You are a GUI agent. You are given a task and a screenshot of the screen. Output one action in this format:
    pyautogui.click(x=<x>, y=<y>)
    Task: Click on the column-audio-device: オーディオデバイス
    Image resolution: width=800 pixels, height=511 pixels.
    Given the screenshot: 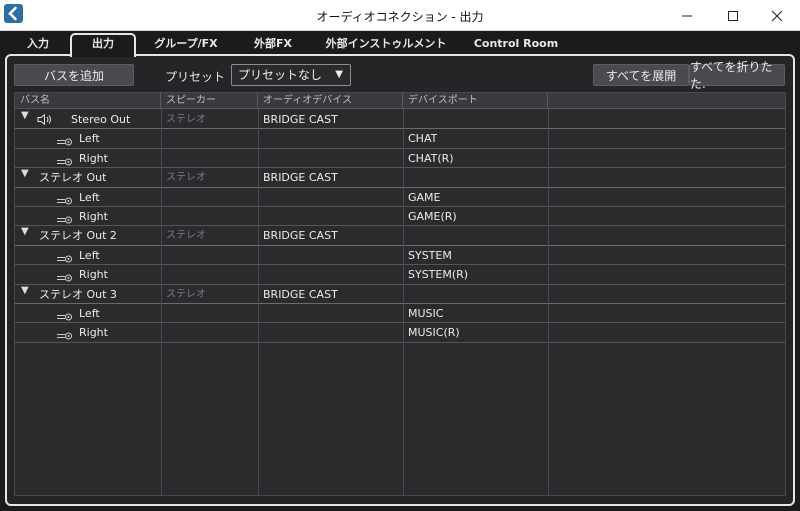 What is the action you would take?
    pyautogui.click(x=330, y=101)
    